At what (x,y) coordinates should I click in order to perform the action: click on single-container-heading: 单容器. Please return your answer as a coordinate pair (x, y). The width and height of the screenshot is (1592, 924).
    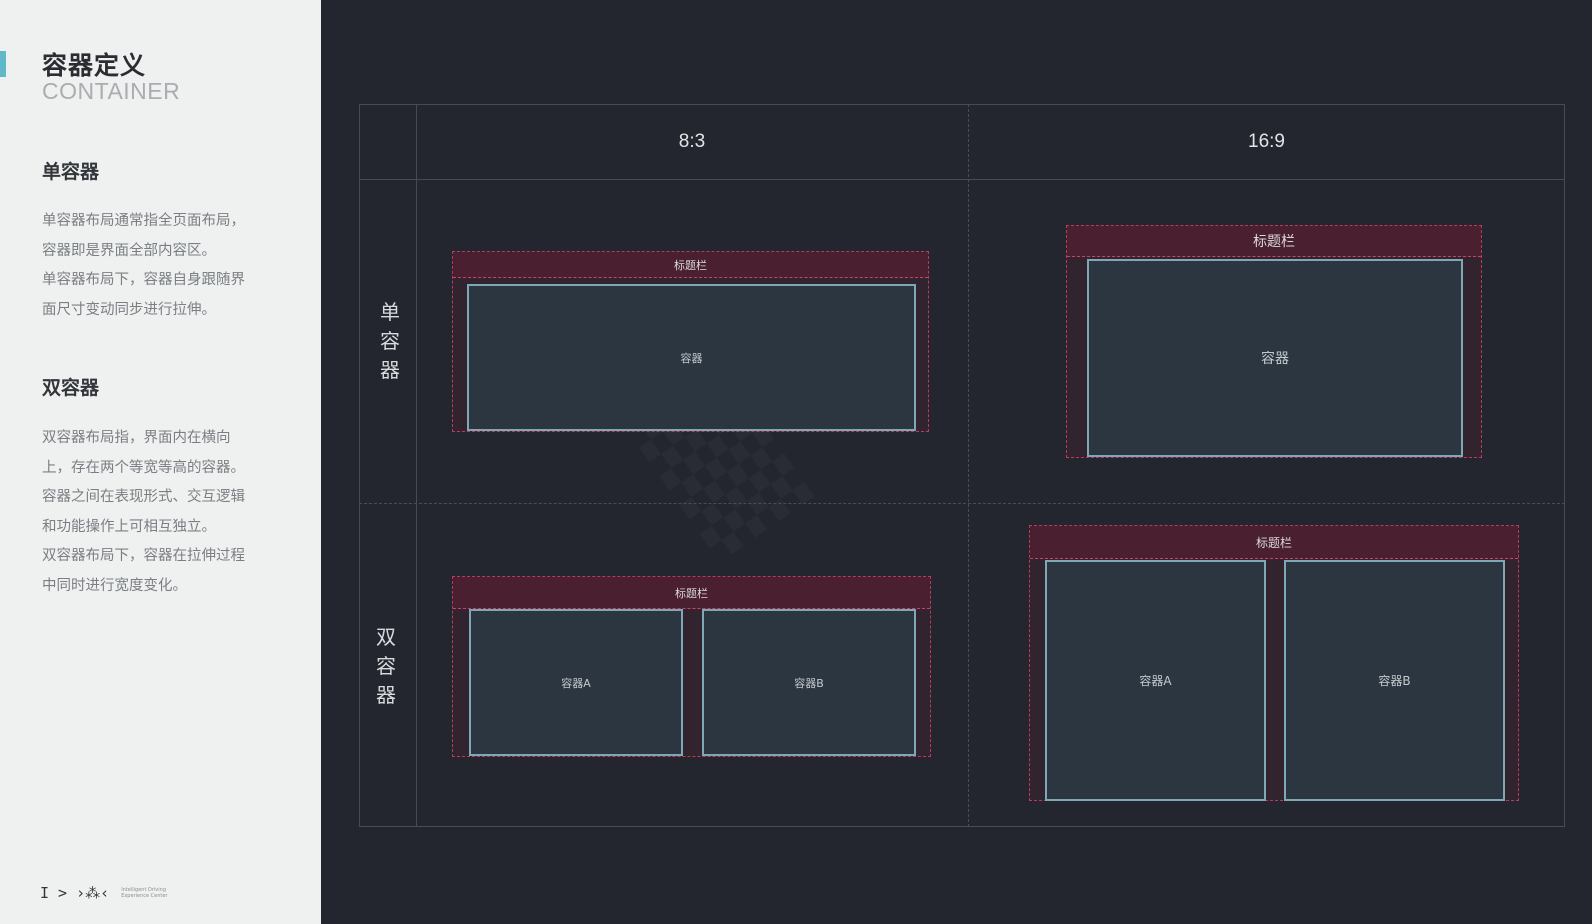
    Looking at the image, I should click on (71, 172).